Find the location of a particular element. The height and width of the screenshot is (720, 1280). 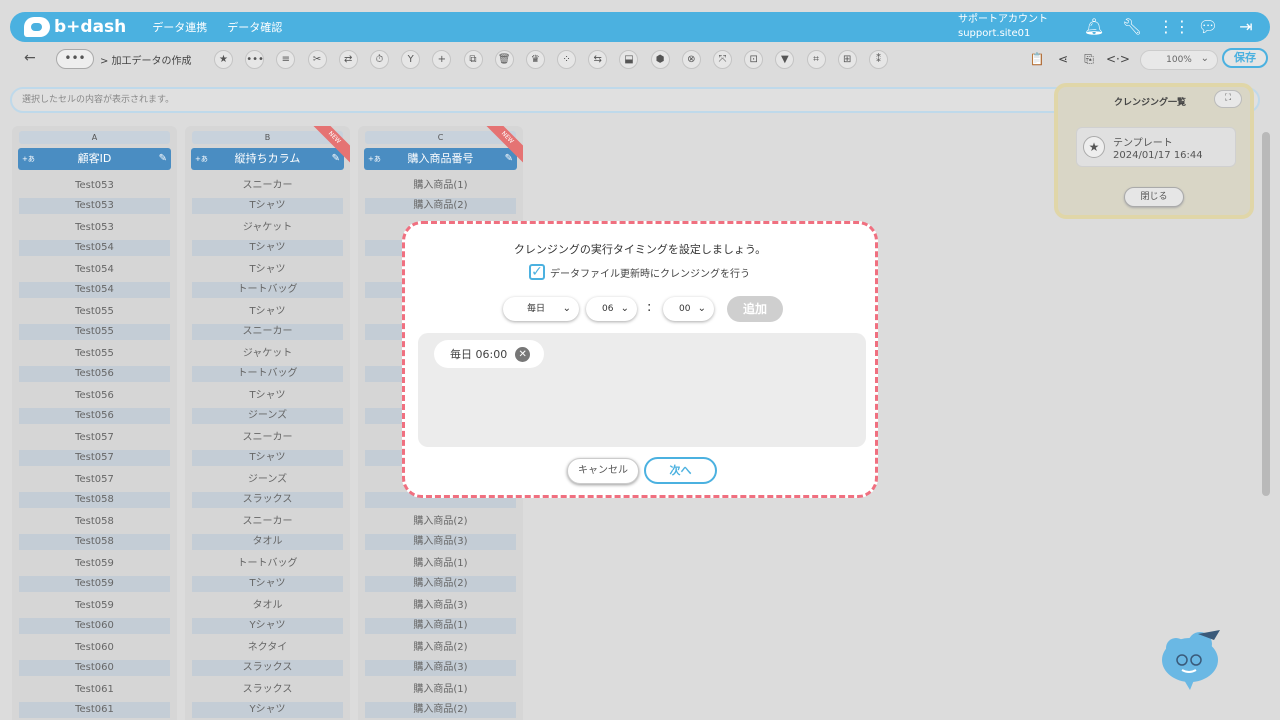

remove-schedule-icon: ✕ is located at coordinates (523, 354).